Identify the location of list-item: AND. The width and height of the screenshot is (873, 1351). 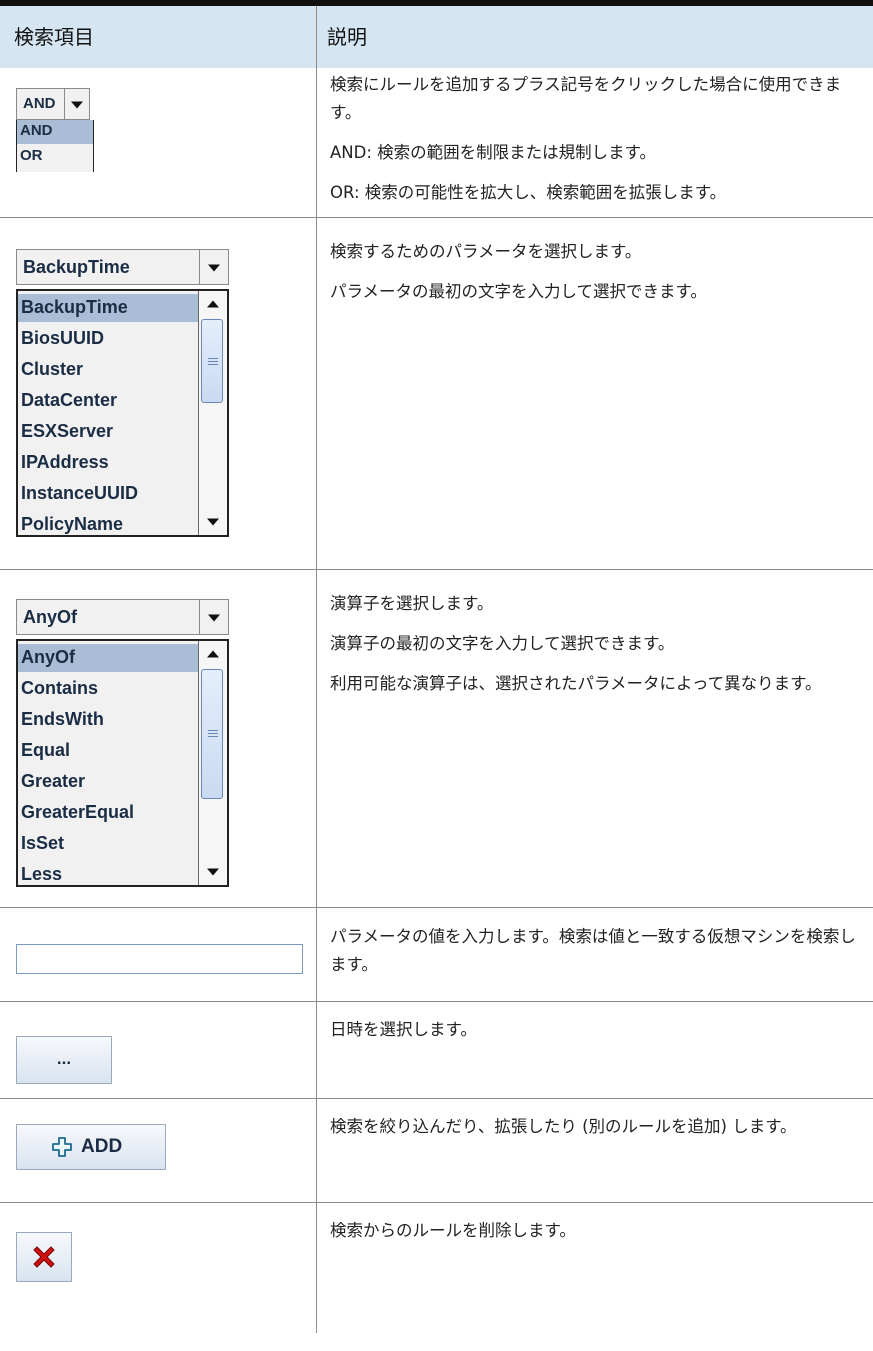
(36, 130).